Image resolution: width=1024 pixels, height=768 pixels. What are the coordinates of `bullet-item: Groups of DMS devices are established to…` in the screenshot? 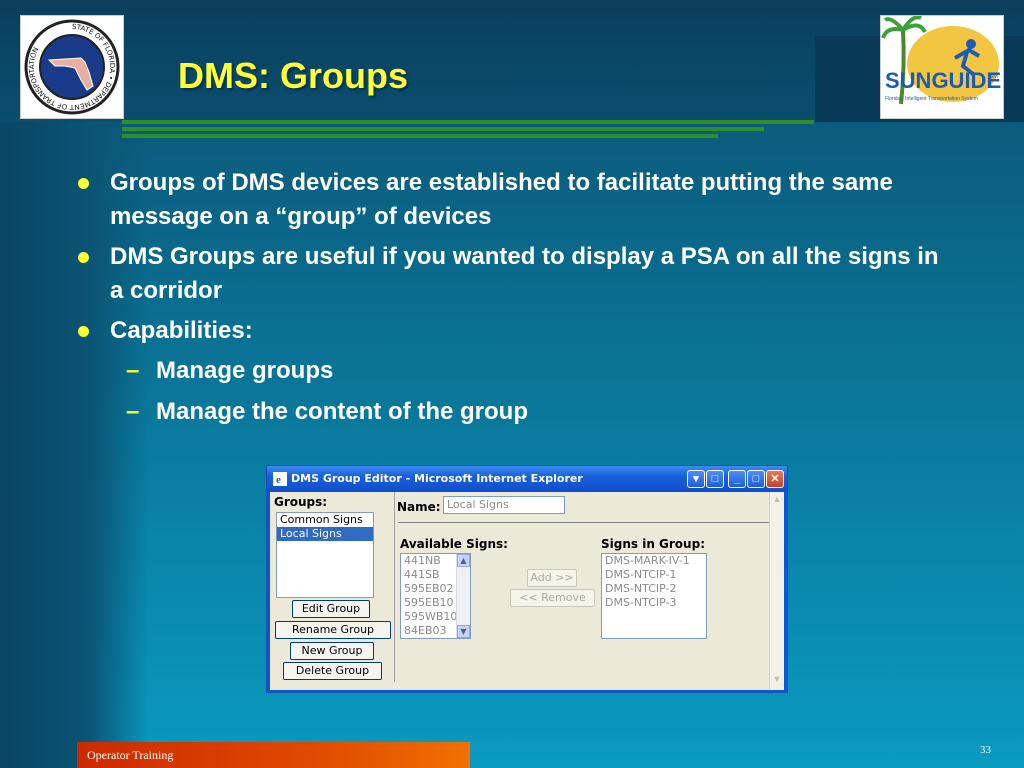 It's located at (512, 200).